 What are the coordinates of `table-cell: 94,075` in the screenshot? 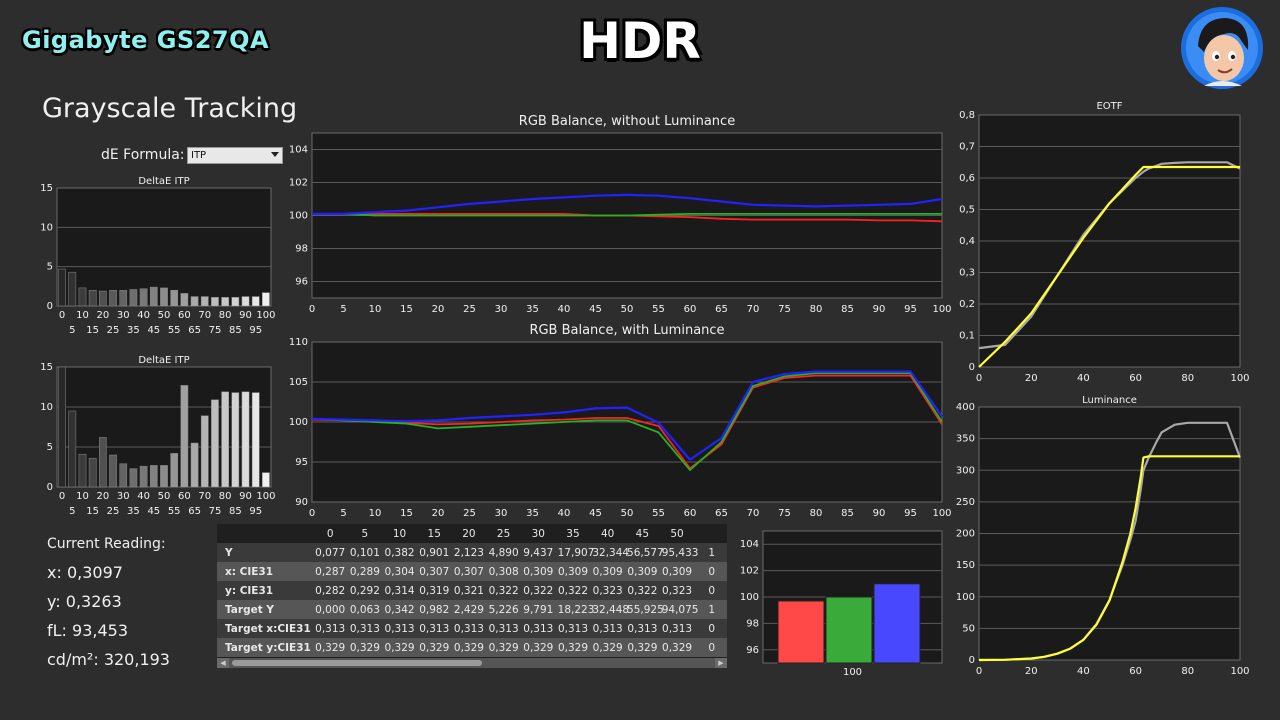 It's located at (678, 609).